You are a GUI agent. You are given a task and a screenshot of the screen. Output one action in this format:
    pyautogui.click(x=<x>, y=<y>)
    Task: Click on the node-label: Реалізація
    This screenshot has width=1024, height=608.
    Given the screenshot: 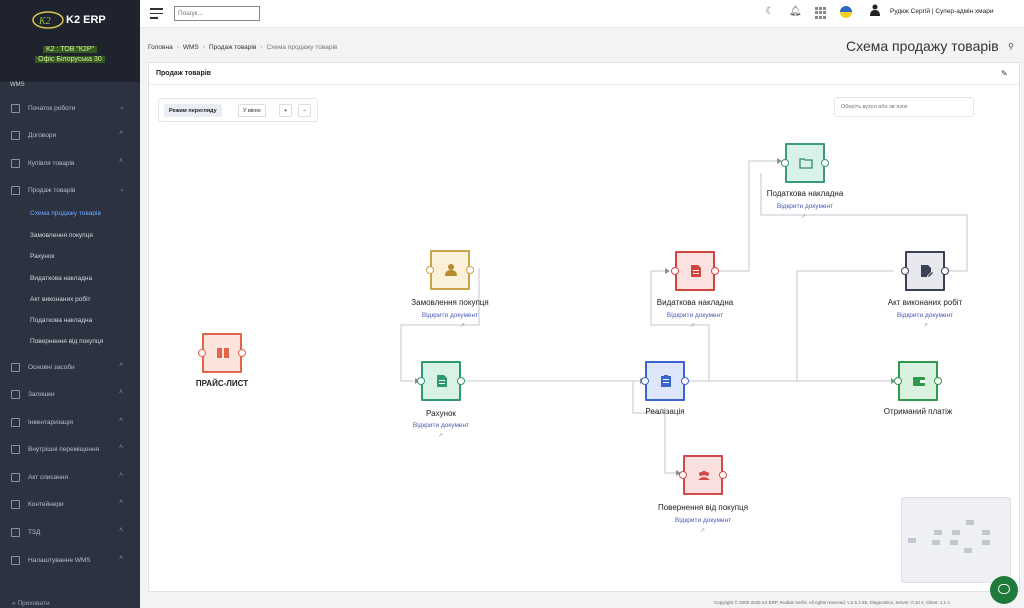 What is the action you would take?
    pyautogui.click(x=665, y=411)
    